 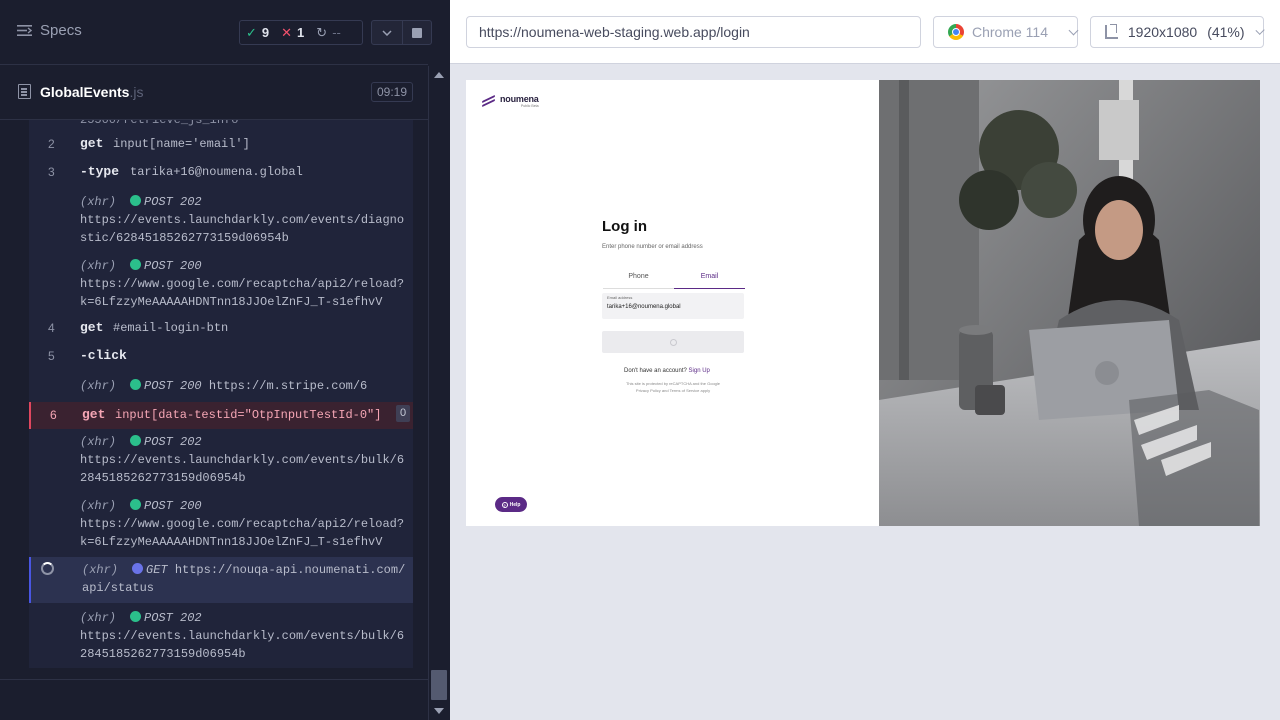 What do you see at coordinates (667, 371) in the screenshot?
I see `signup-prompt: Don't have an account? Sign Up` at bounding box center [667, 371].